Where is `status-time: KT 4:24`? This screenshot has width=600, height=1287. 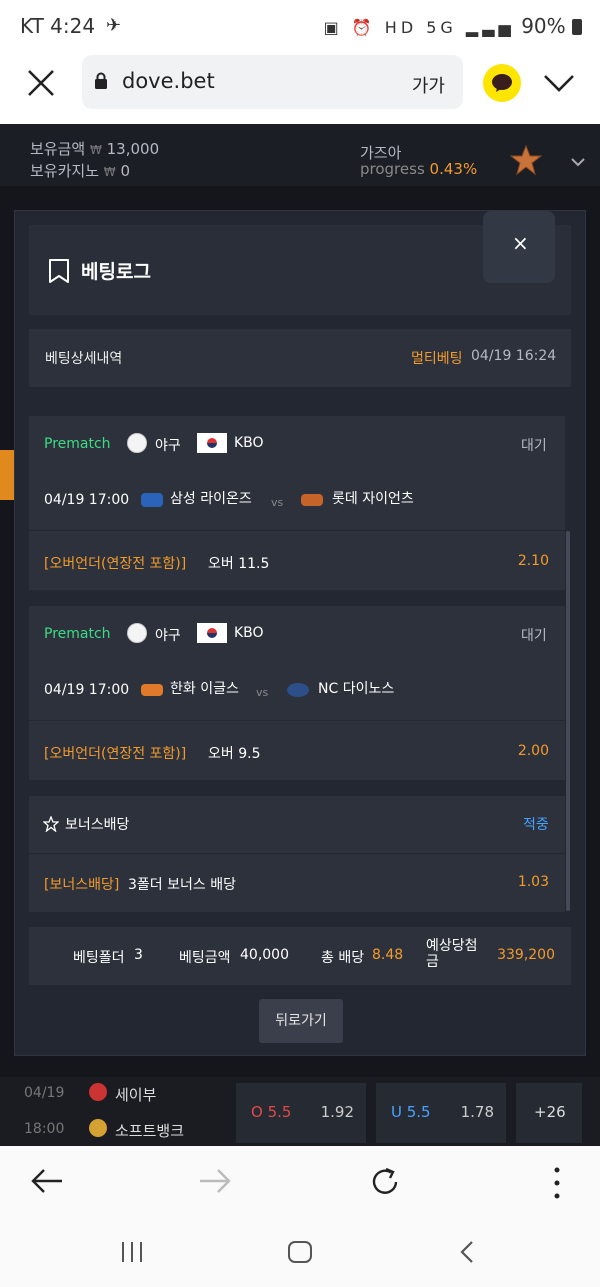
status-time: KT 4:24 is located at coordinates (58, 26).